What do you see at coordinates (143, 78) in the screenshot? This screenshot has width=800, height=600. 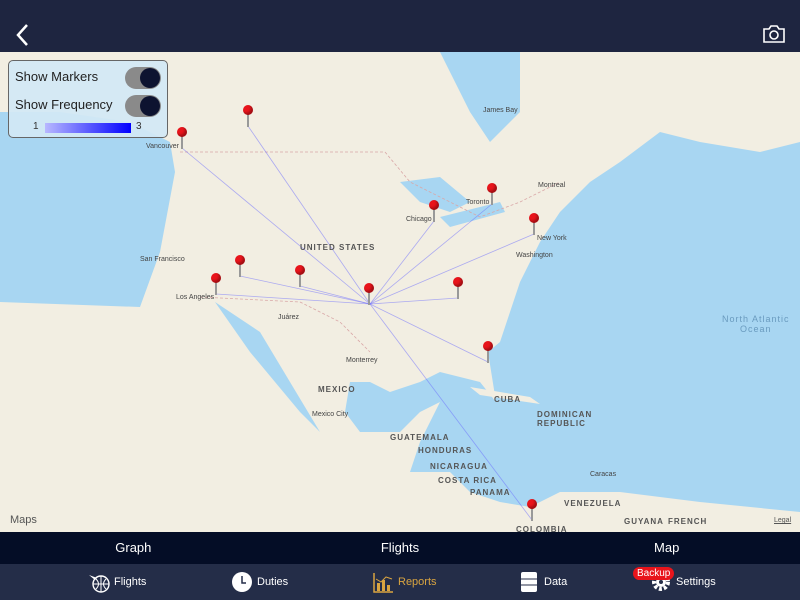 I see `show-markers-toggle` at bounding box center [143, 78].